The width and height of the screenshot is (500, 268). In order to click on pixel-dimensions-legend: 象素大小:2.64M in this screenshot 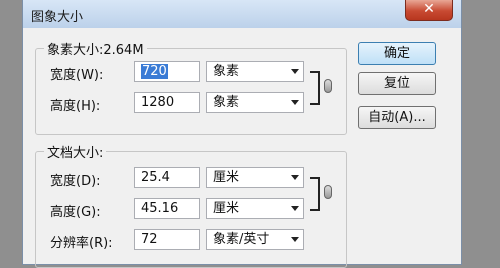, I will do `click(95, 48)`.